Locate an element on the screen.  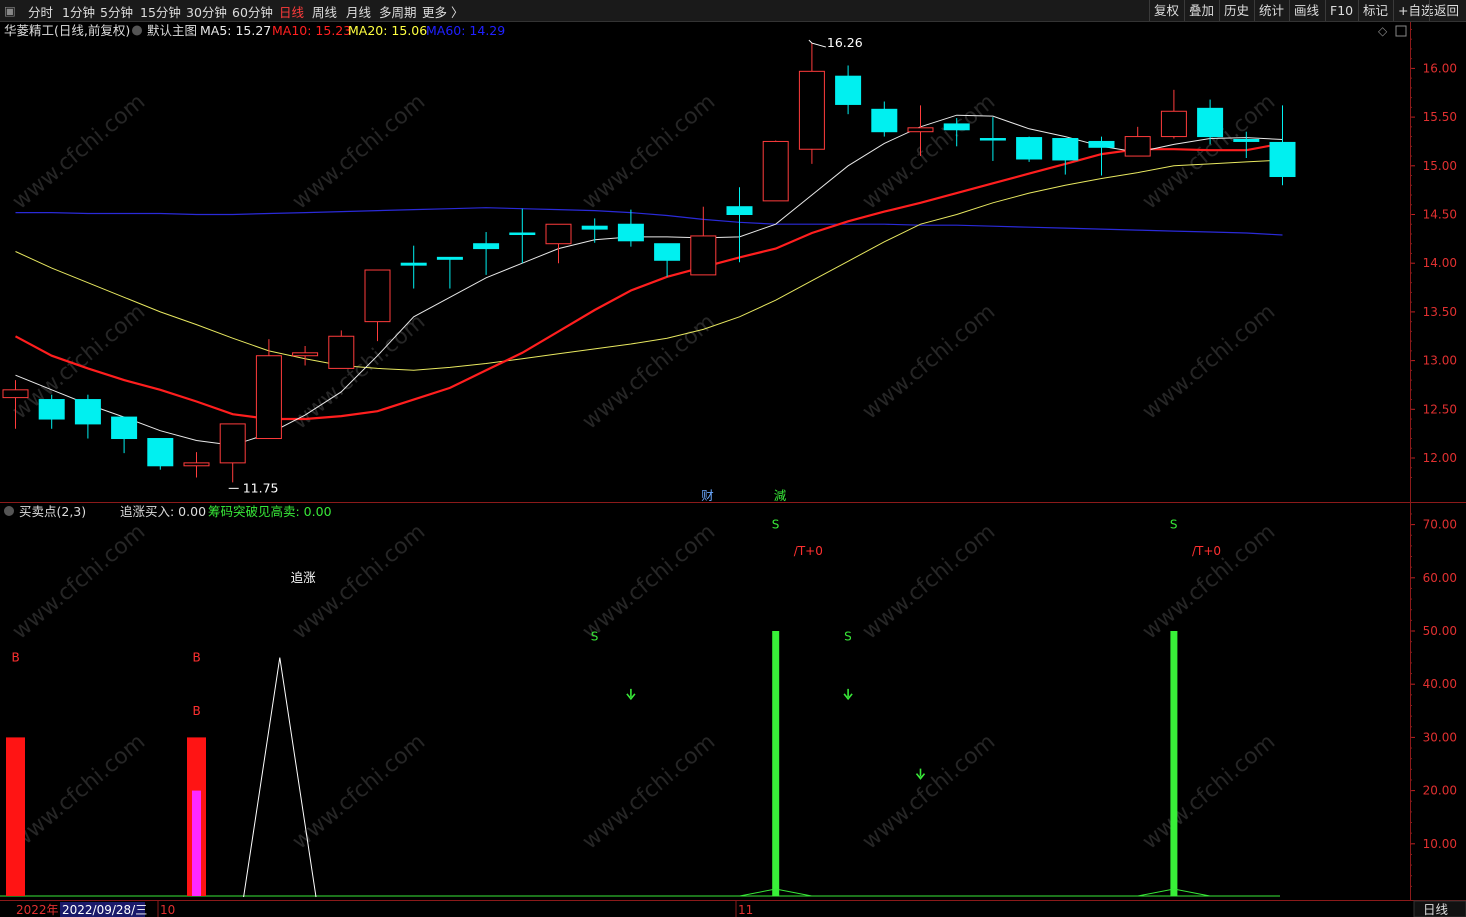
stock-title: 华菱精工(日线,前复权) is located at coordinates (67, 30).